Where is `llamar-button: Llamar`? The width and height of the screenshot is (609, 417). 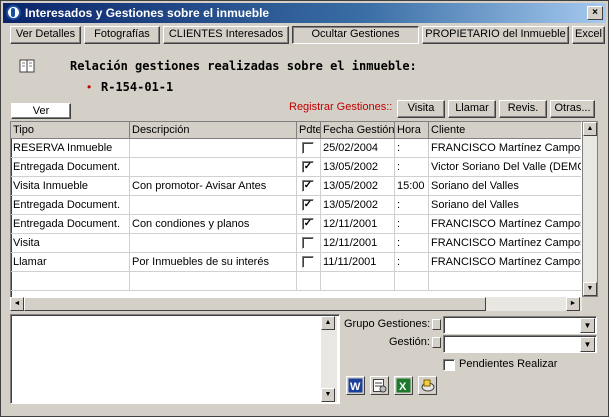
llamar-button: Llamar is located at coordinates (472, 109).